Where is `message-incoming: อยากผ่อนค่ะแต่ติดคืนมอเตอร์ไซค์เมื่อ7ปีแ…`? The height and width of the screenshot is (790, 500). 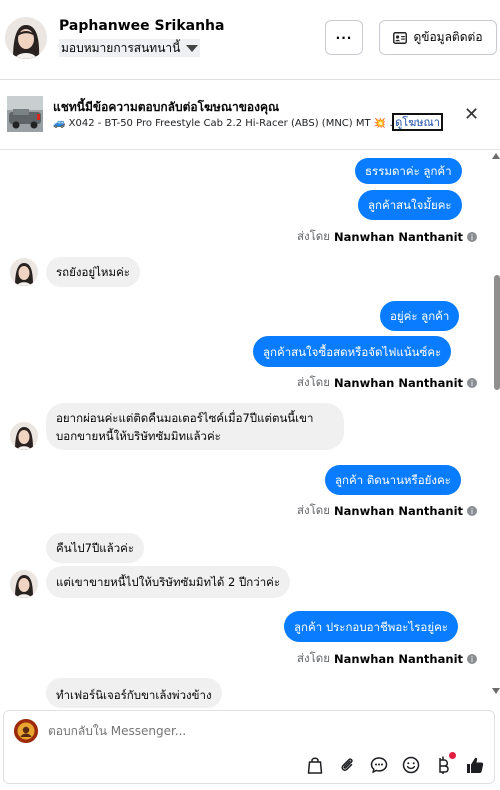 message-incoming: อยากผ่อนค่ะแต่ติดคืนมอเตอร์ไซค์เมื่อ7ปีแ… is located at coordinates (195, 426).